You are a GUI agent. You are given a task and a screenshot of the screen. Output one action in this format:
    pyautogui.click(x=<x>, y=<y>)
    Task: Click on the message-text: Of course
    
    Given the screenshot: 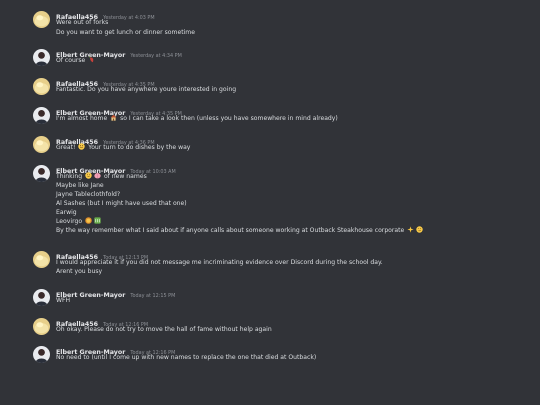 What is the action you would take?
    pyautogui.click(x=71, y=60)
    